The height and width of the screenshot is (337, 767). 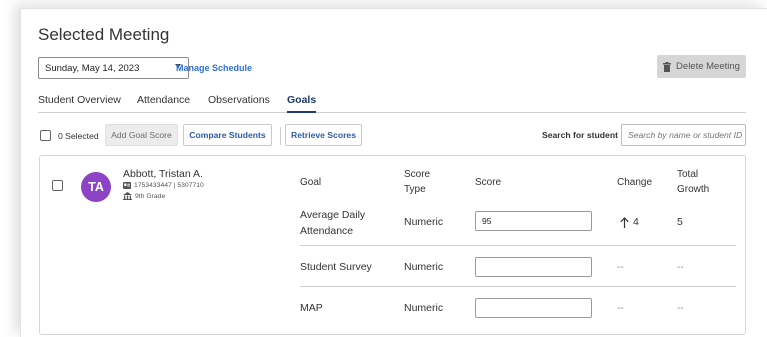 I want to click on add-goal-score-button: Add Goal Score, so click(x=141, y=135).